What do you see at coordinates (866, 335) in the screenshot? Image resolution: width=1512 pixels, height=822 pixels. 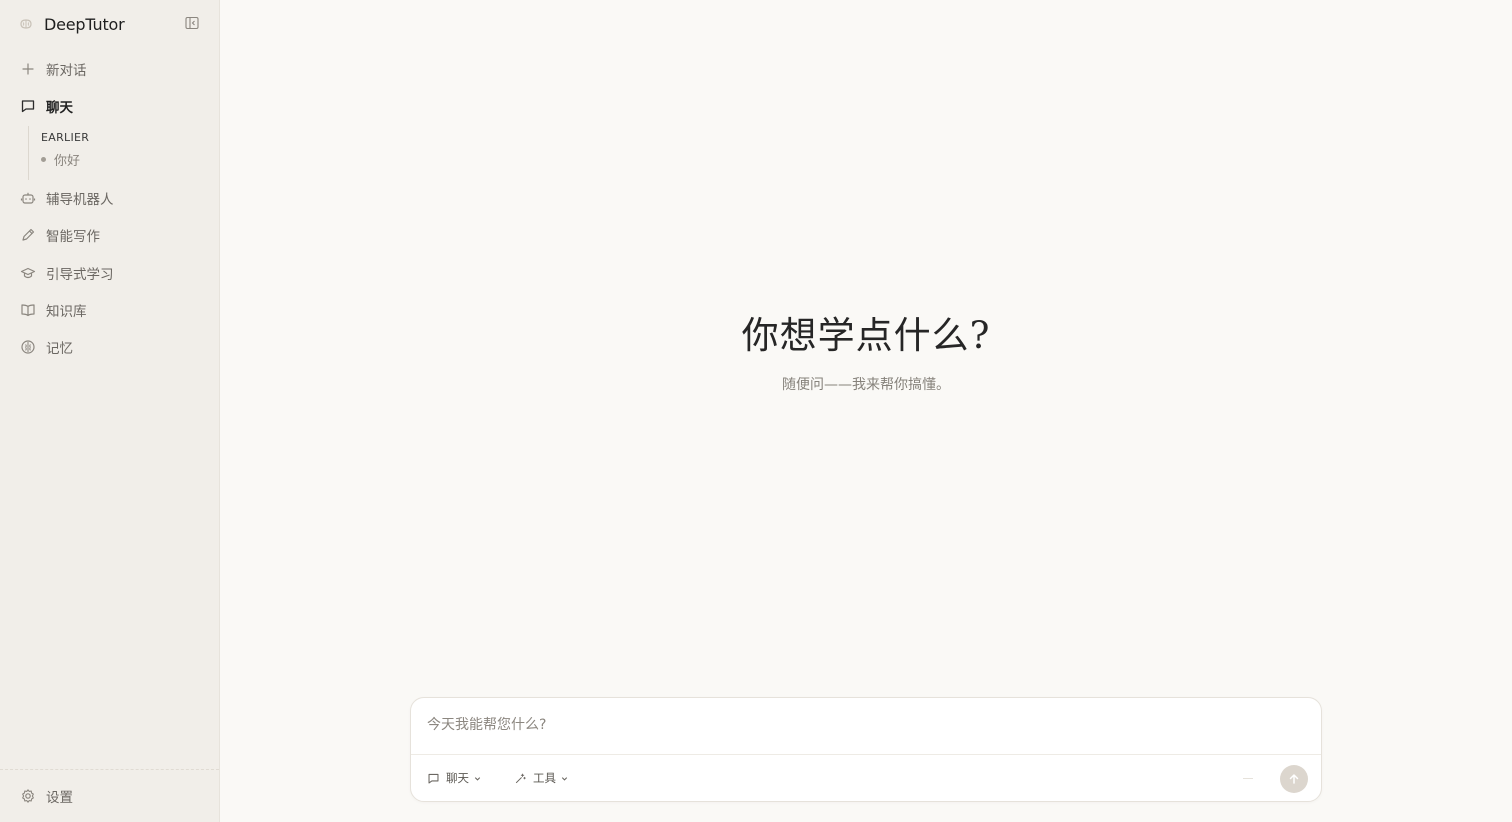 I see `page-title: 你想学点什么?` at bounding box center [866, 335].